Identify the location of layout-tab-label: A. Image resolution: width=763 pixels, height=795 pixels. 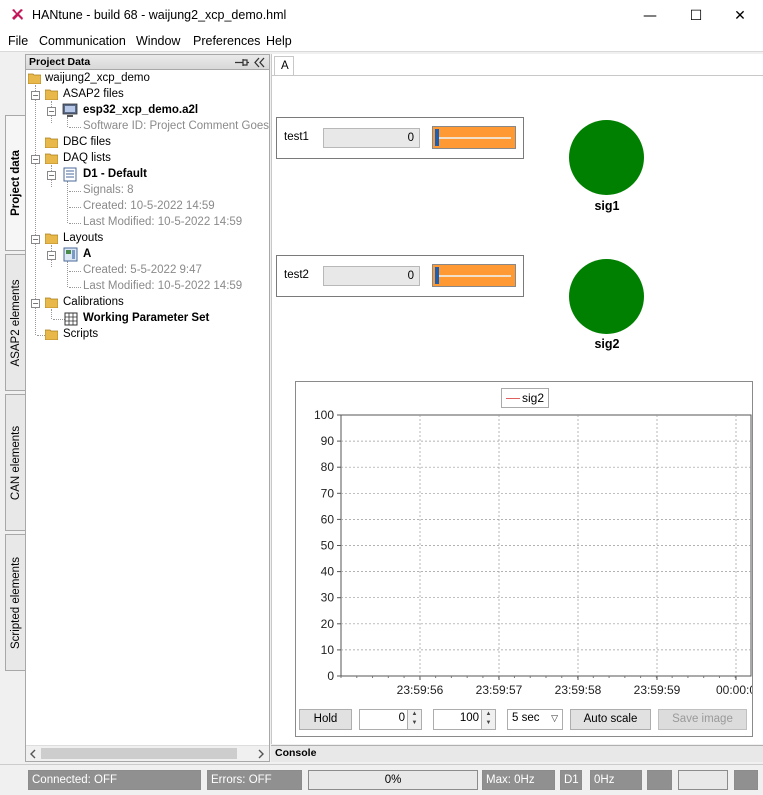
(285, 66).